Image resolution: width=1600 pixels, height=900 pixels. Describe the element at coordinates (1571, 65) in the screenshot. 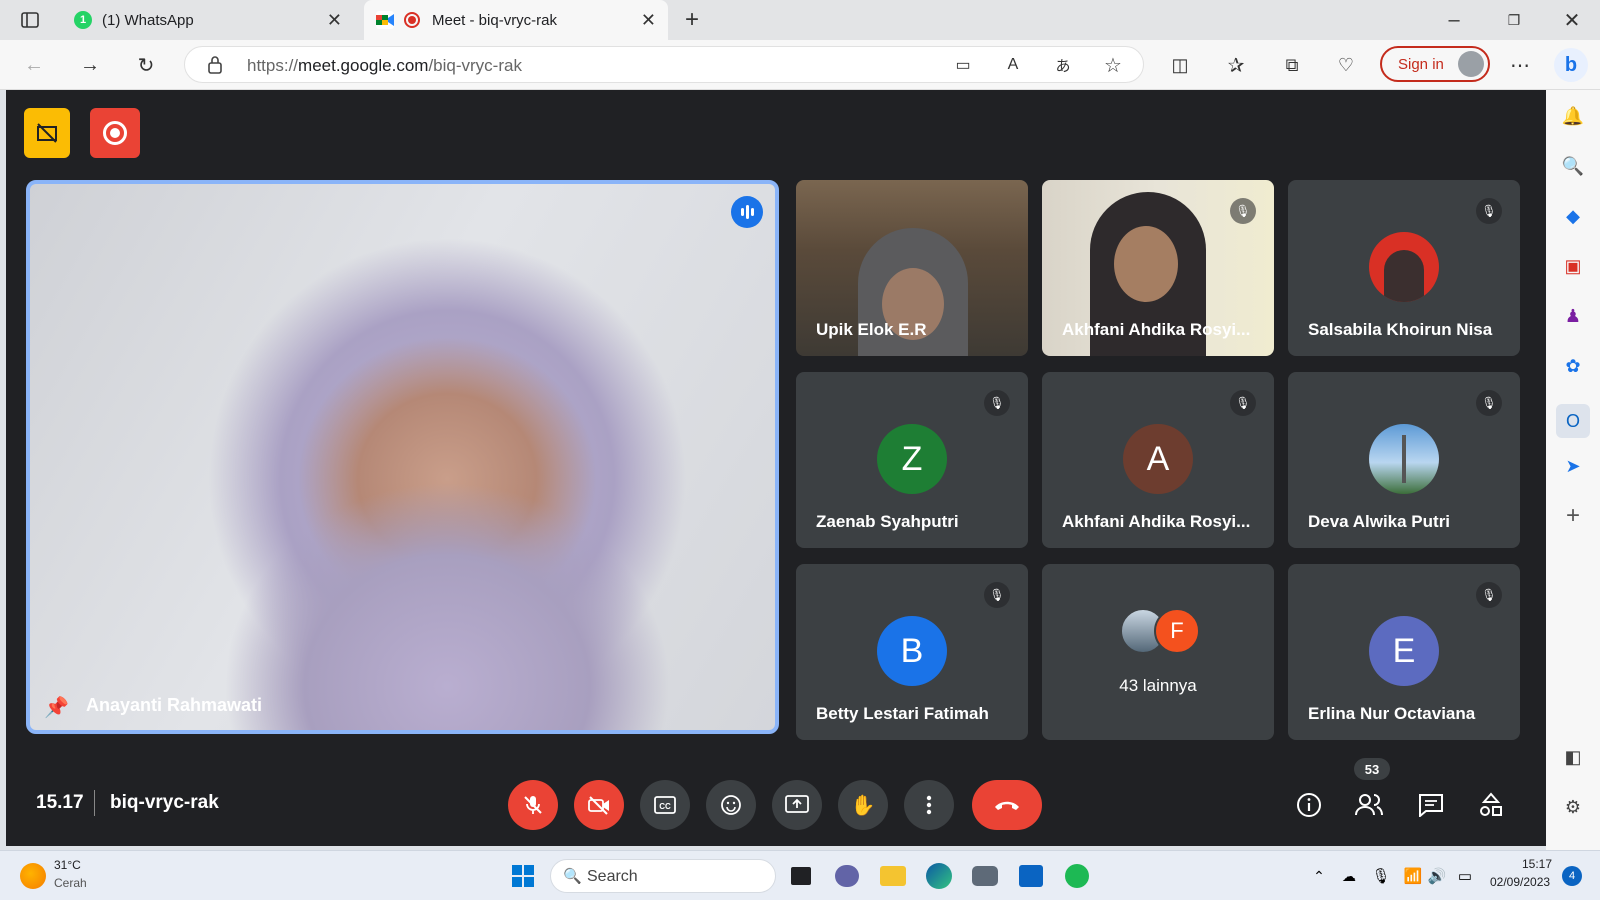

I see `copilot-icon: b` at that location.